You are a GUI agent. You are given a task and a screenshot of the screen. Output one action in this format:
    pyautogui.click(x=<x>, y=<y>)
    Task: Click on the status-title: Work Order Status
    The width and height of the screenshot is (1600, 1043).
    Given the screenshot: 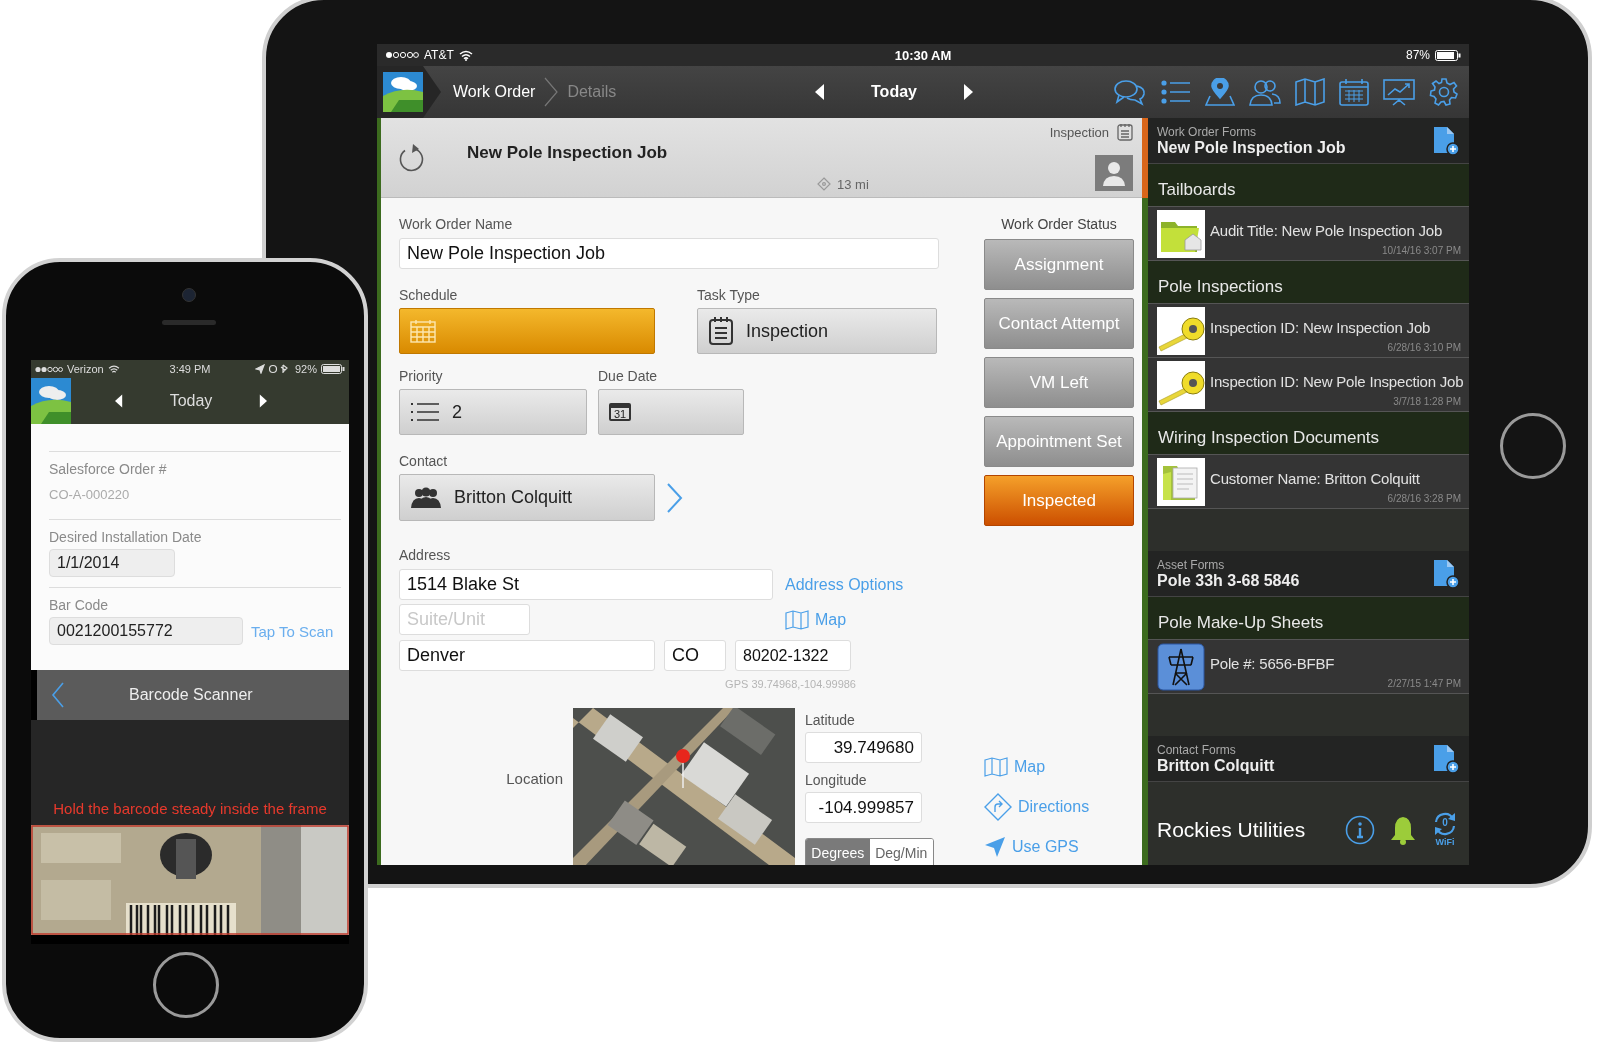 What is the action you would take?
    pyautogui.click(x=1059, y=224)
    